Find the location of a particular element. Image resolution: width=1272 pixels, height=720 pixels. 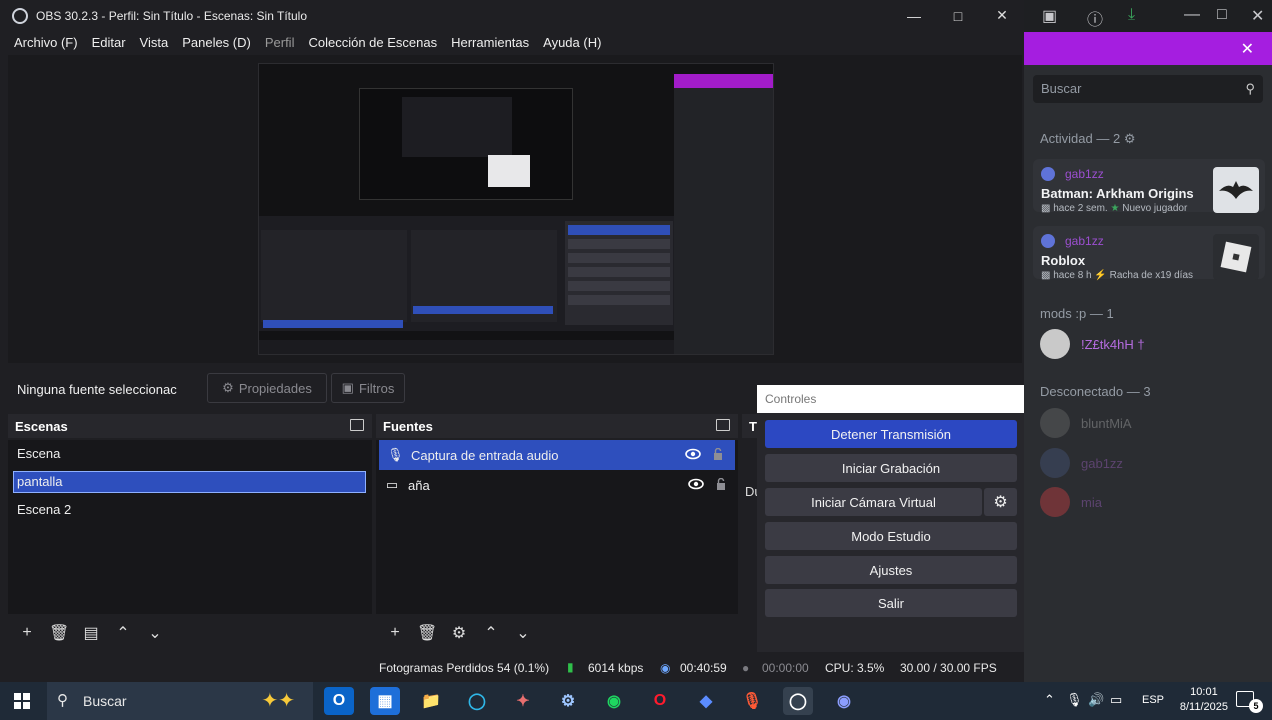

notifications-icon: 5 is located at coordinates (1249, 702).